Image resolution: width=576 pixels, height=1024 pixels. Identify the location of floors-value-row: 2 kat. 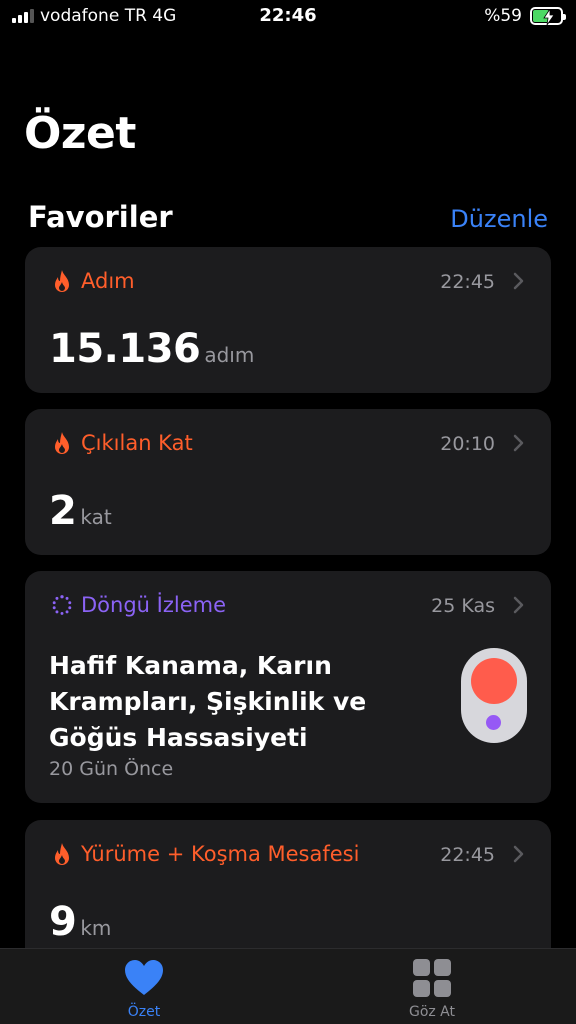
(80, 511).